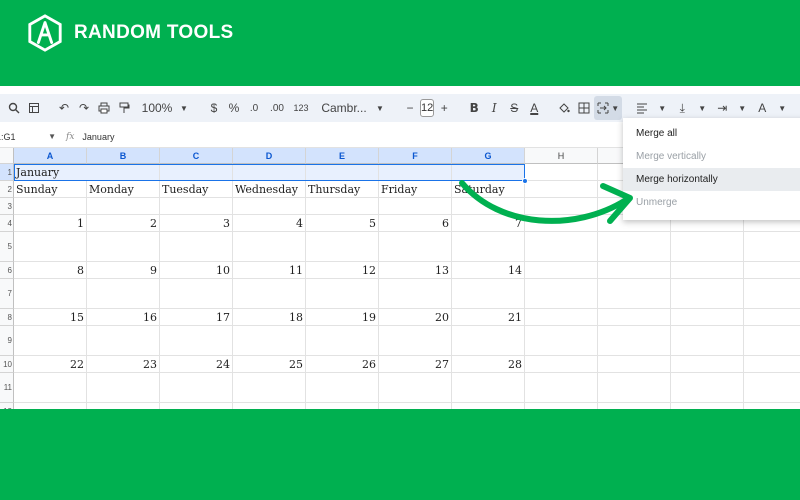 The image size is (800, 500). I want to click on fill-color-icon, so click(564, 108).